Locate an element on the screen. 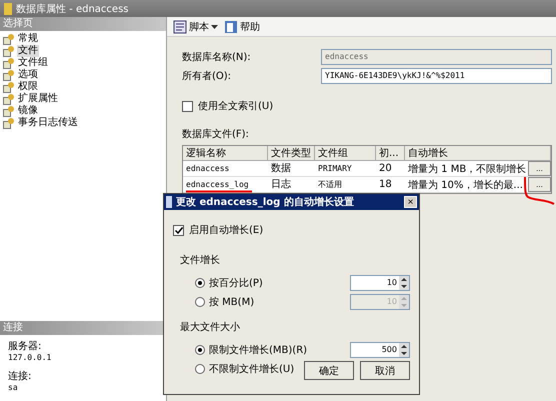  dialog-icon is located at coordinates (169, 202).